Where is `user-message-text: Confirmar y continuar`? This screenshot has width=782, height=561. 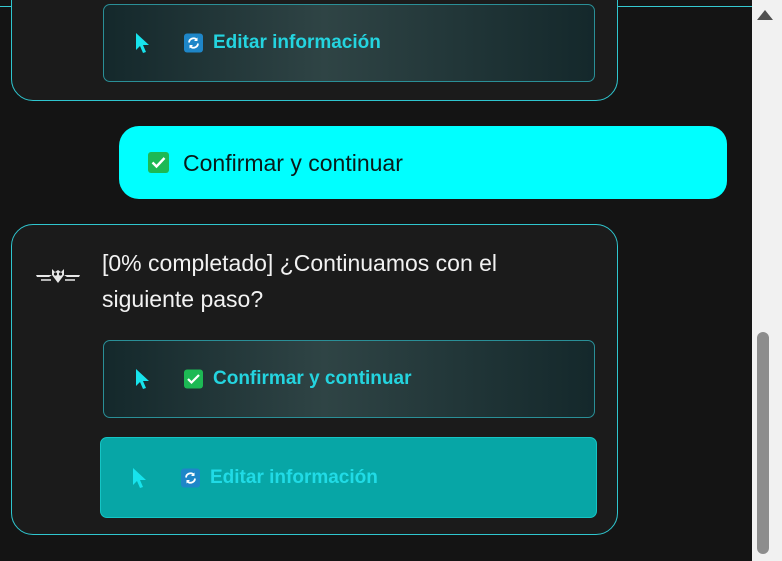
user-message-text: Confirmar y continuar is located at coordinates (293, 163).